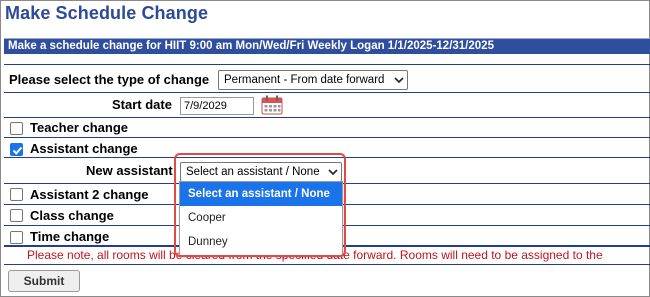 The height and width of the screenshot is (297, 650). Describe the element at coordinates (89, 194) in the screenshot. I see `assistant2-change-label: Assistant 2 change` at that location.